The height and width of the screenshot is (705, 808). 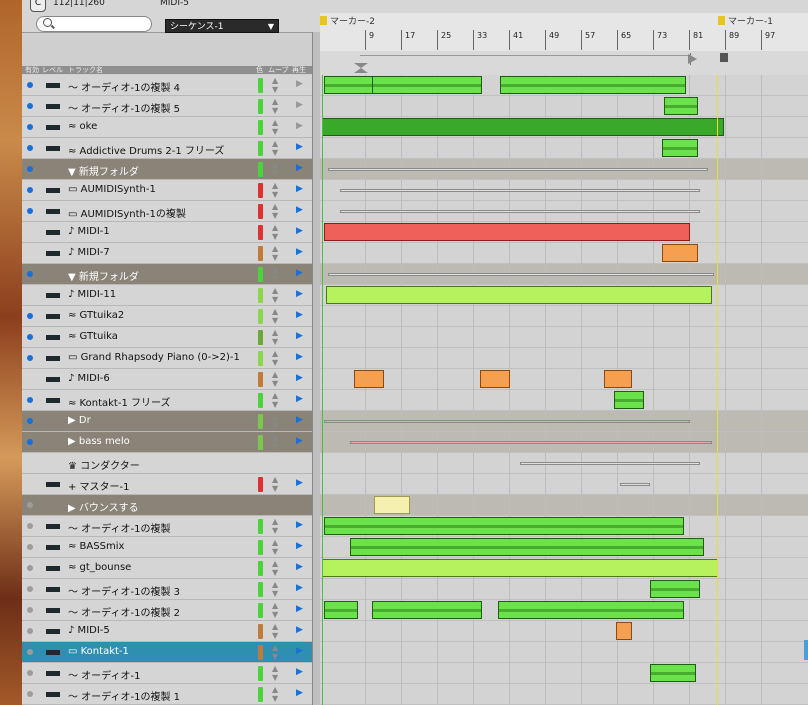 What do you see at coordinates (167, 568) in the screenshot?
I see `track-row: ≈ gt_bounse ▲ ▼ ▶` at bounding box center [167, 568].